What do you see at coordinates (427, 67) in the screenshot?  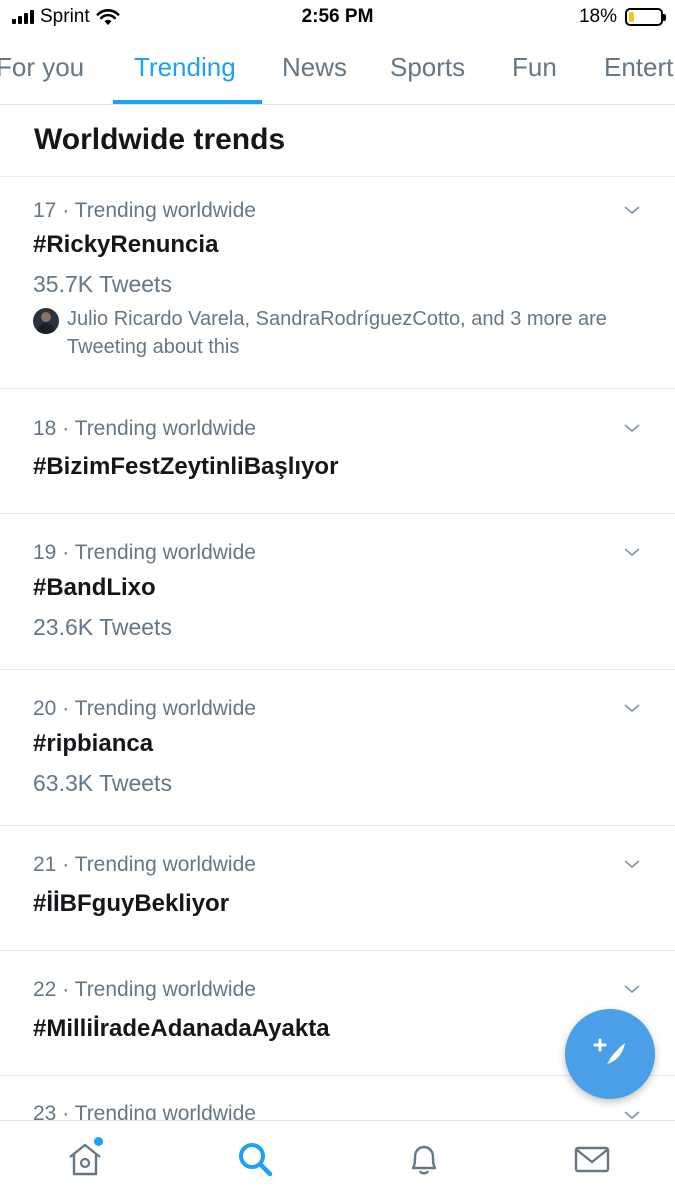 I see `tab-sports: Sports` at bounding box center [427, 67].